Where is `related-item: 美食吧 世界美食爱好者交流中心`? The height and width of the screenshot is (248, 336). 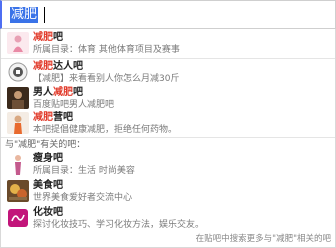 related-item: 美食吧 世界美食爱好者交流中心 is located at coordinates (168, 192).